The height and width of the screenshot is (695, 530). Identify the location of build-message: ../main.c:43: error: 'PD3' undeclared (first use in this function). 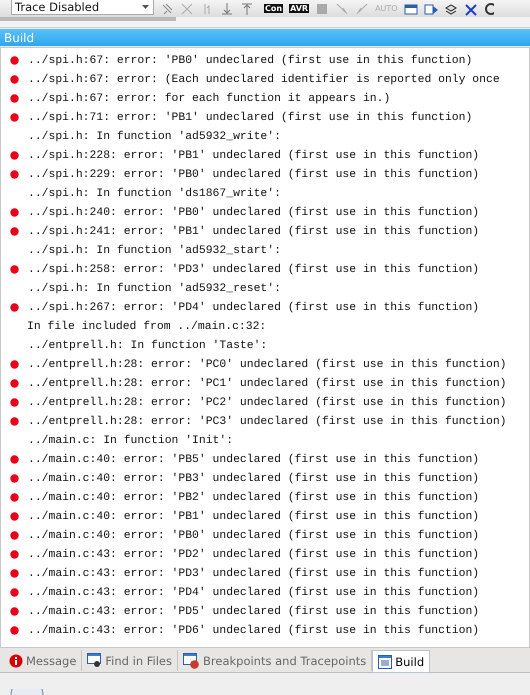
(254, 574).